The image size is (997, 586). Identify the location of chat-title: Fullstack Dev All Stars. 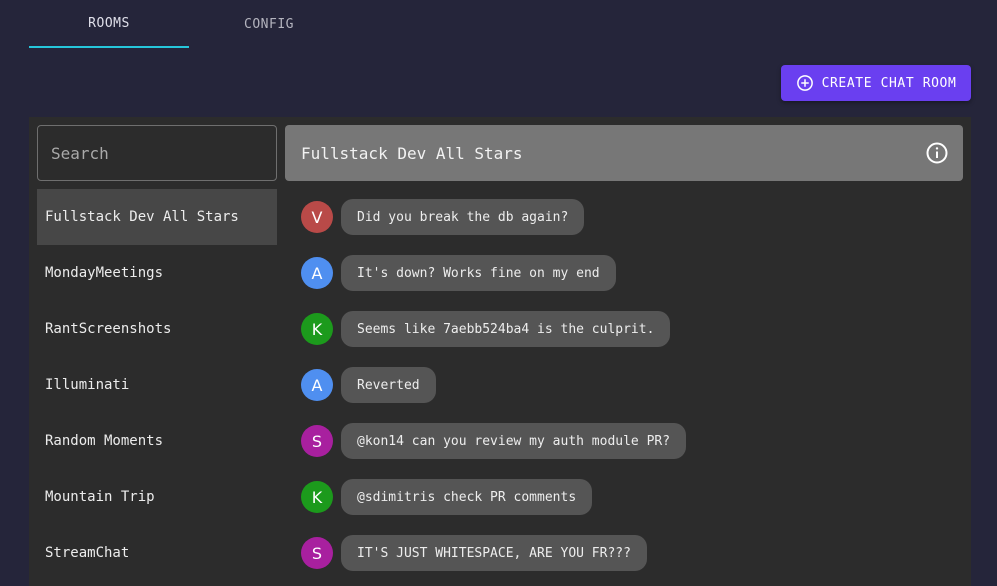
(412, 153).